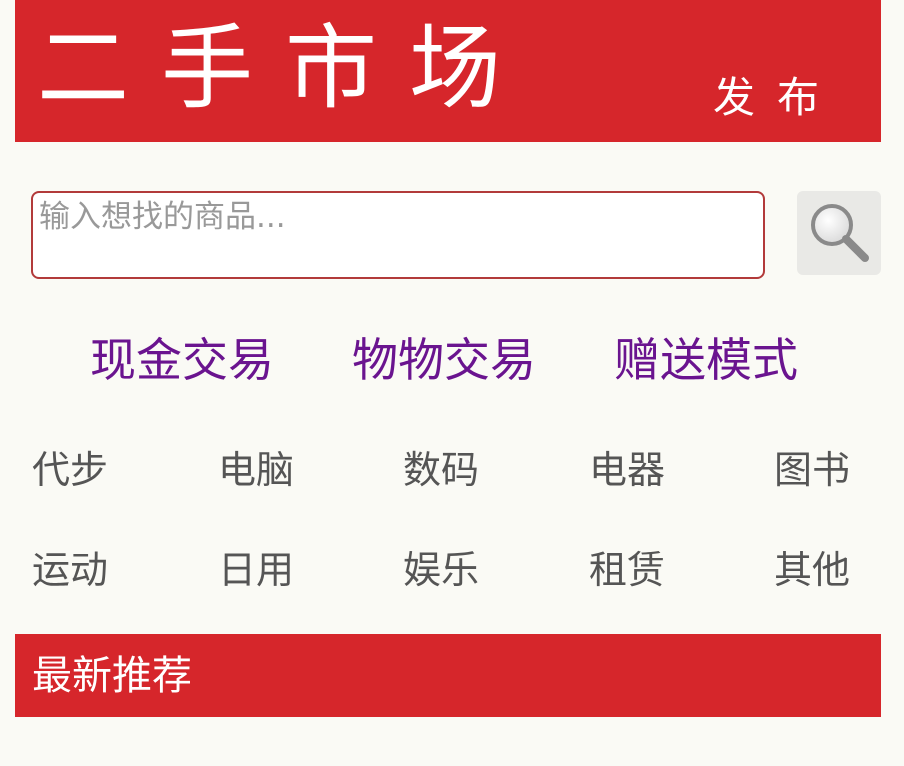  What do you see at coordinates (70, 470) in the screenshot?
I see `category-transport: 代步` at bounding box center [70, 470].